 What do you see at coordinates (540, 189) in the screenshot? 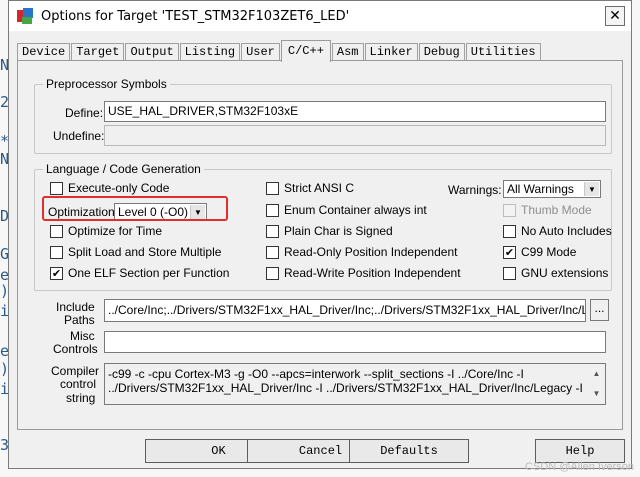
I see `warnings-value: All Warnings` at bounding box center [540, 189].